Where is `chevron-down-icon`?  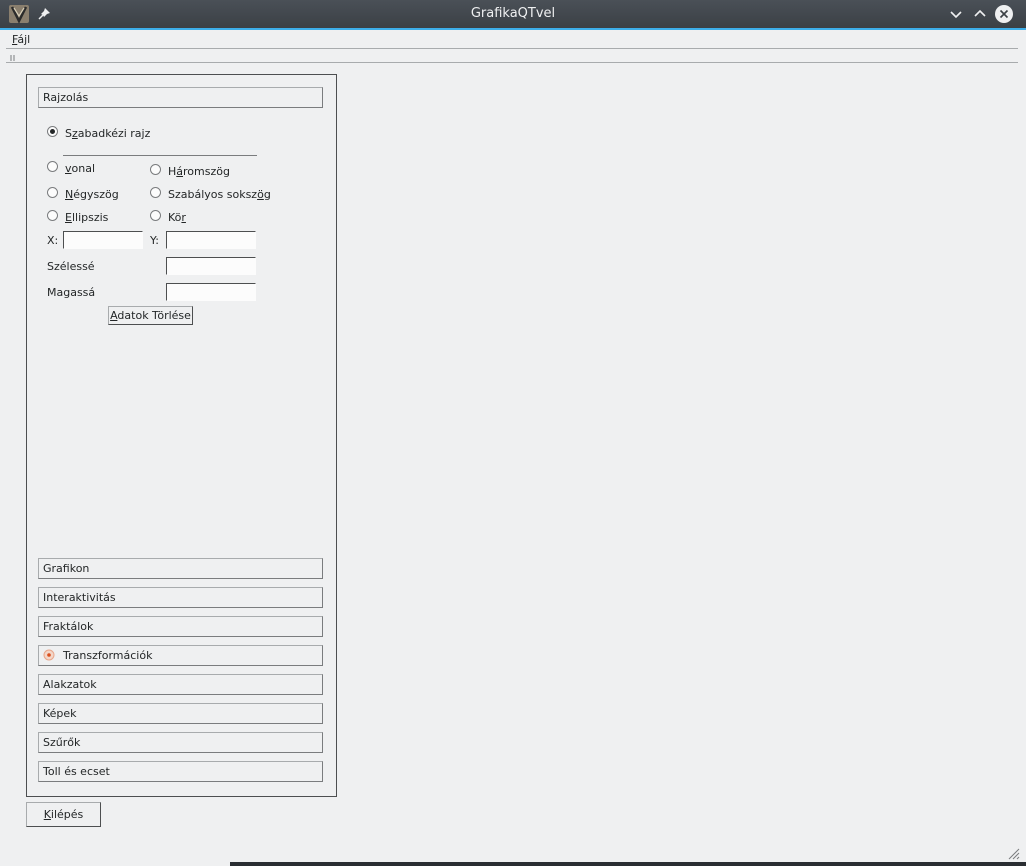 chevron-down-icon is located at coordinates (956, 14).